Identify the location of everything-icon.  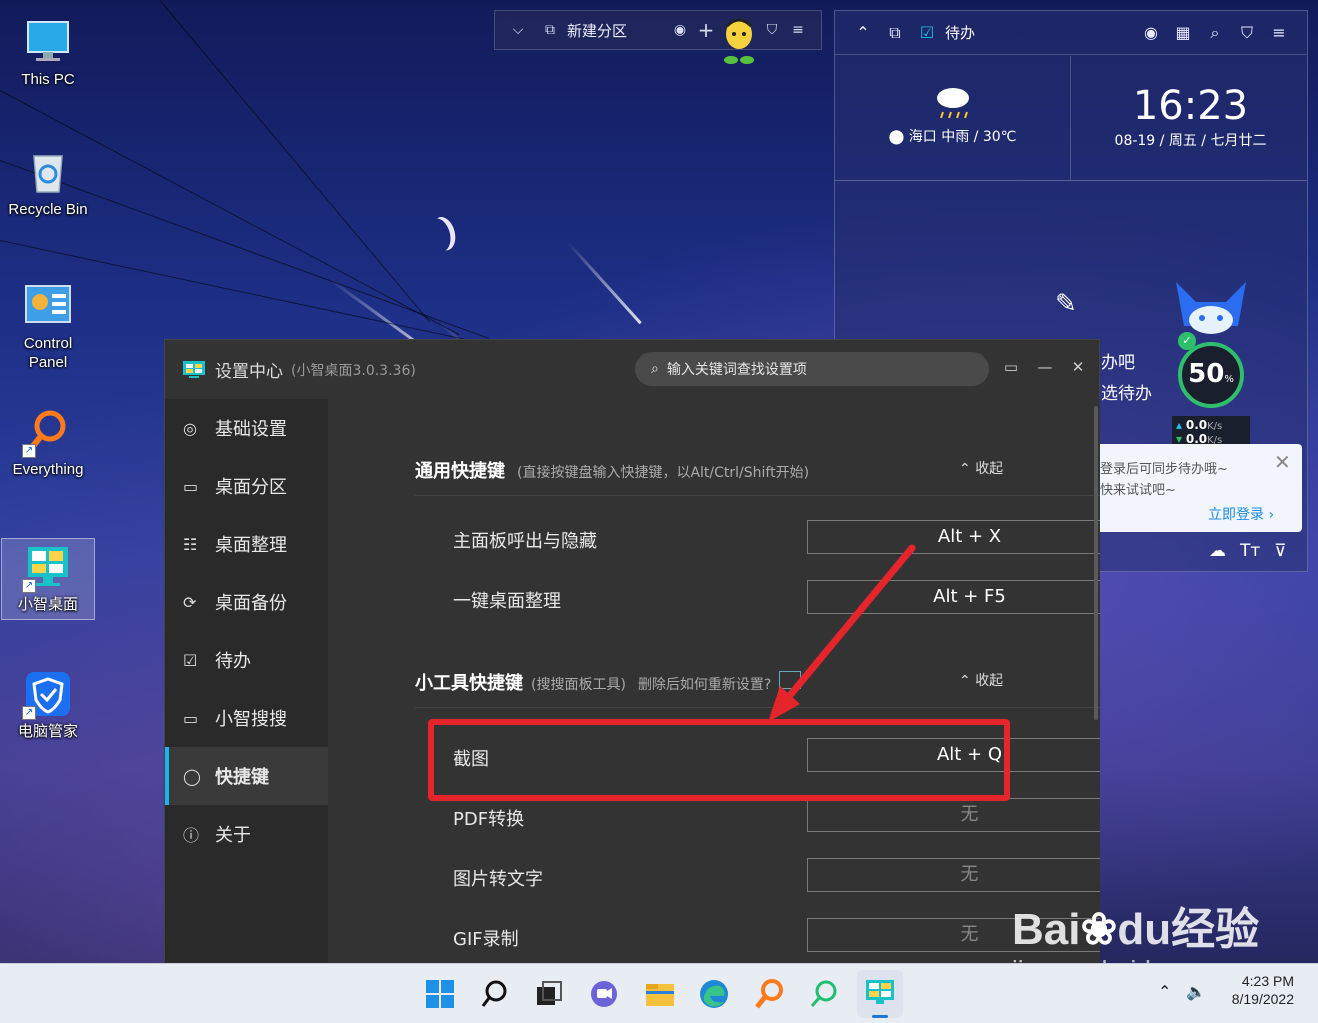
(769, 994).